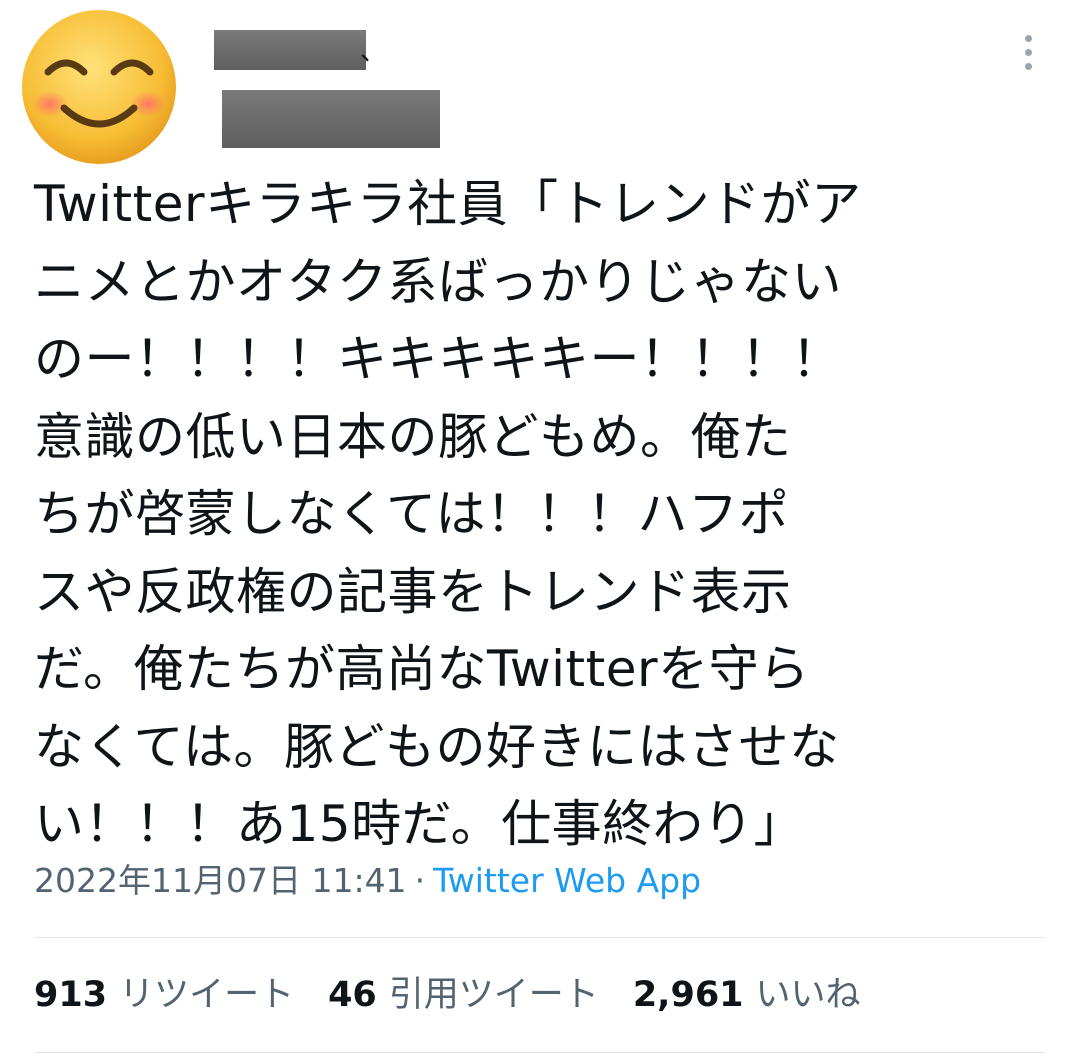 The height and width of the screenshot is (1056, 1079). I want to click on more-options-button, so click(1028, 52).